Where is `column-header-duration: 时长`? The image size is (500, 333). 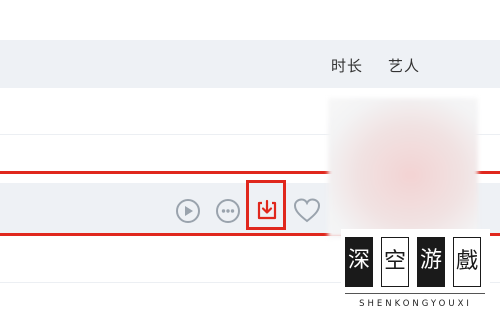
column-header-duration: 时长 is located at coordinates (347, 65).